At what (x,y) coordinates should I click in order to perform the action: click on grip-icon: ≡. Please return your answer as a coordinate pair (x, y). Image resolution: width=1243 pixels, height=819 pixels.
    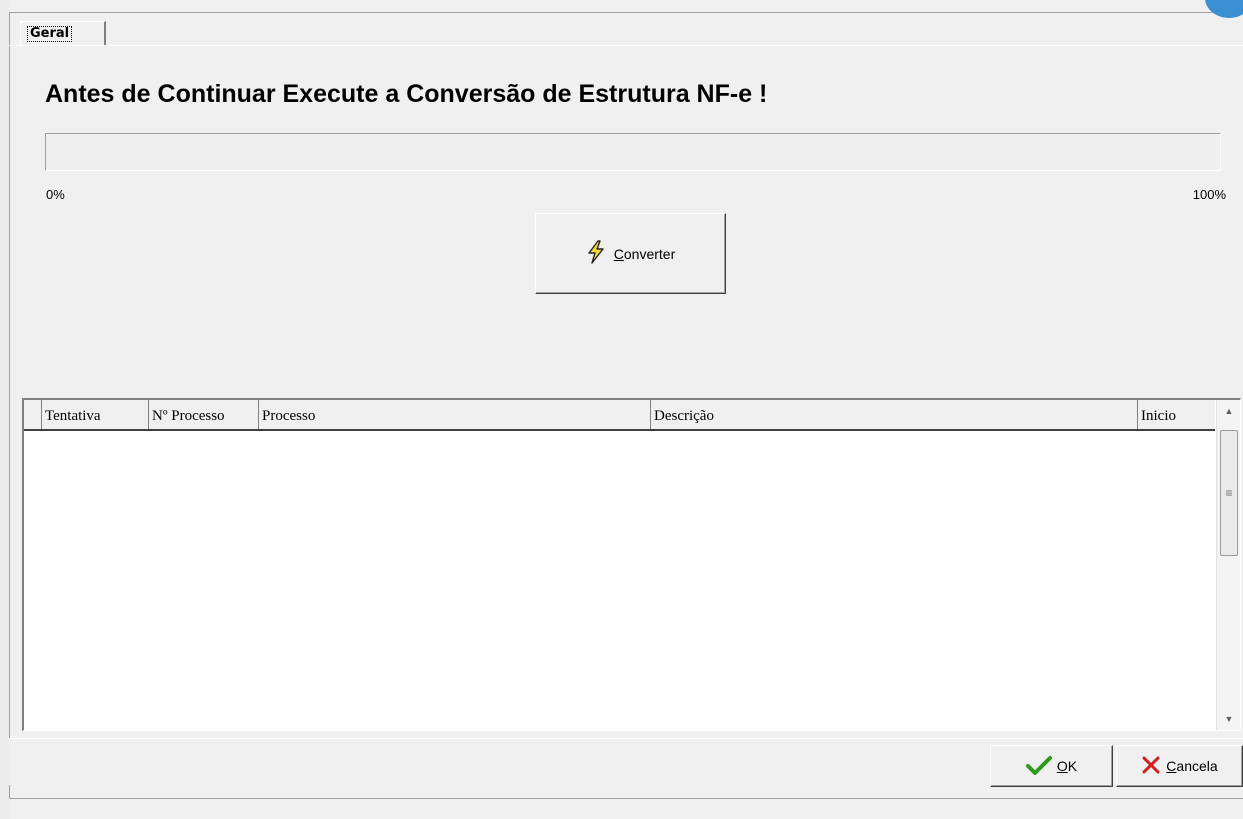
    Looking at the image, I should click on (1229, 493).